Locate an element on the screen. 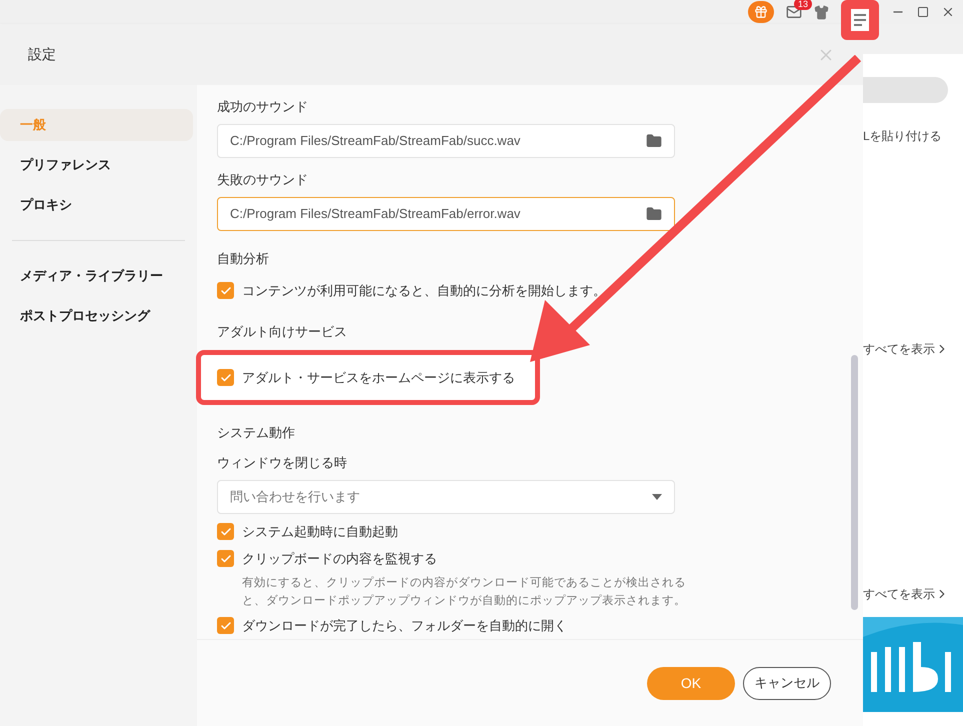 This screenshot has width=963, height=726. gift-icon is located at coordinates (761, 12).